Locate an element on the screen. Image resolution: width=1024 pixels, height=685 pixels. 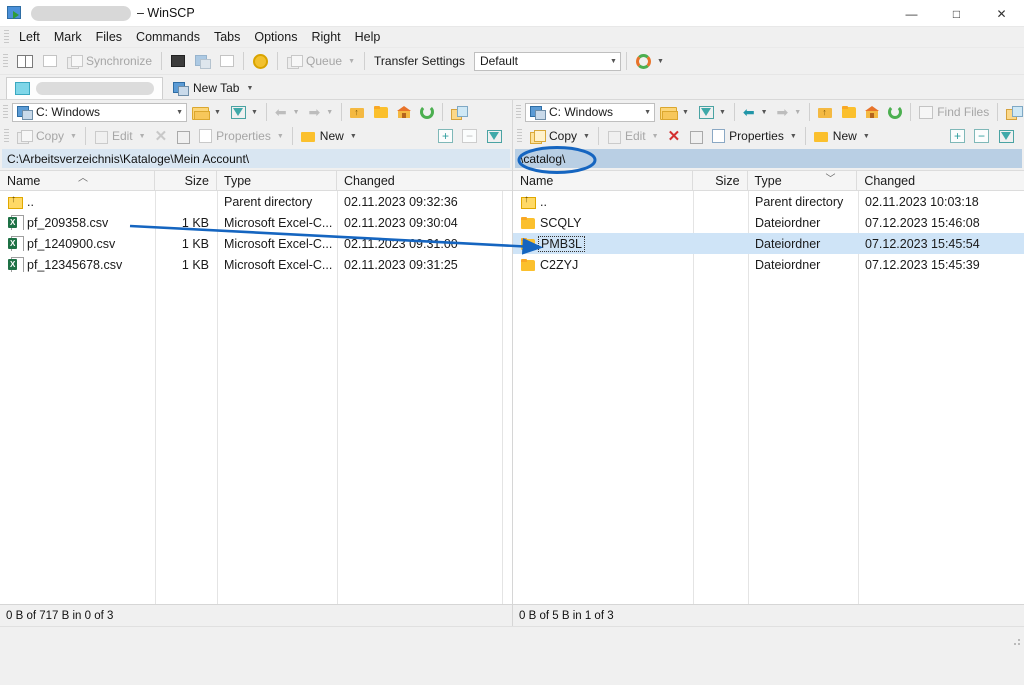
local-deselect-all-button: − is located at coordinates (469, 136).